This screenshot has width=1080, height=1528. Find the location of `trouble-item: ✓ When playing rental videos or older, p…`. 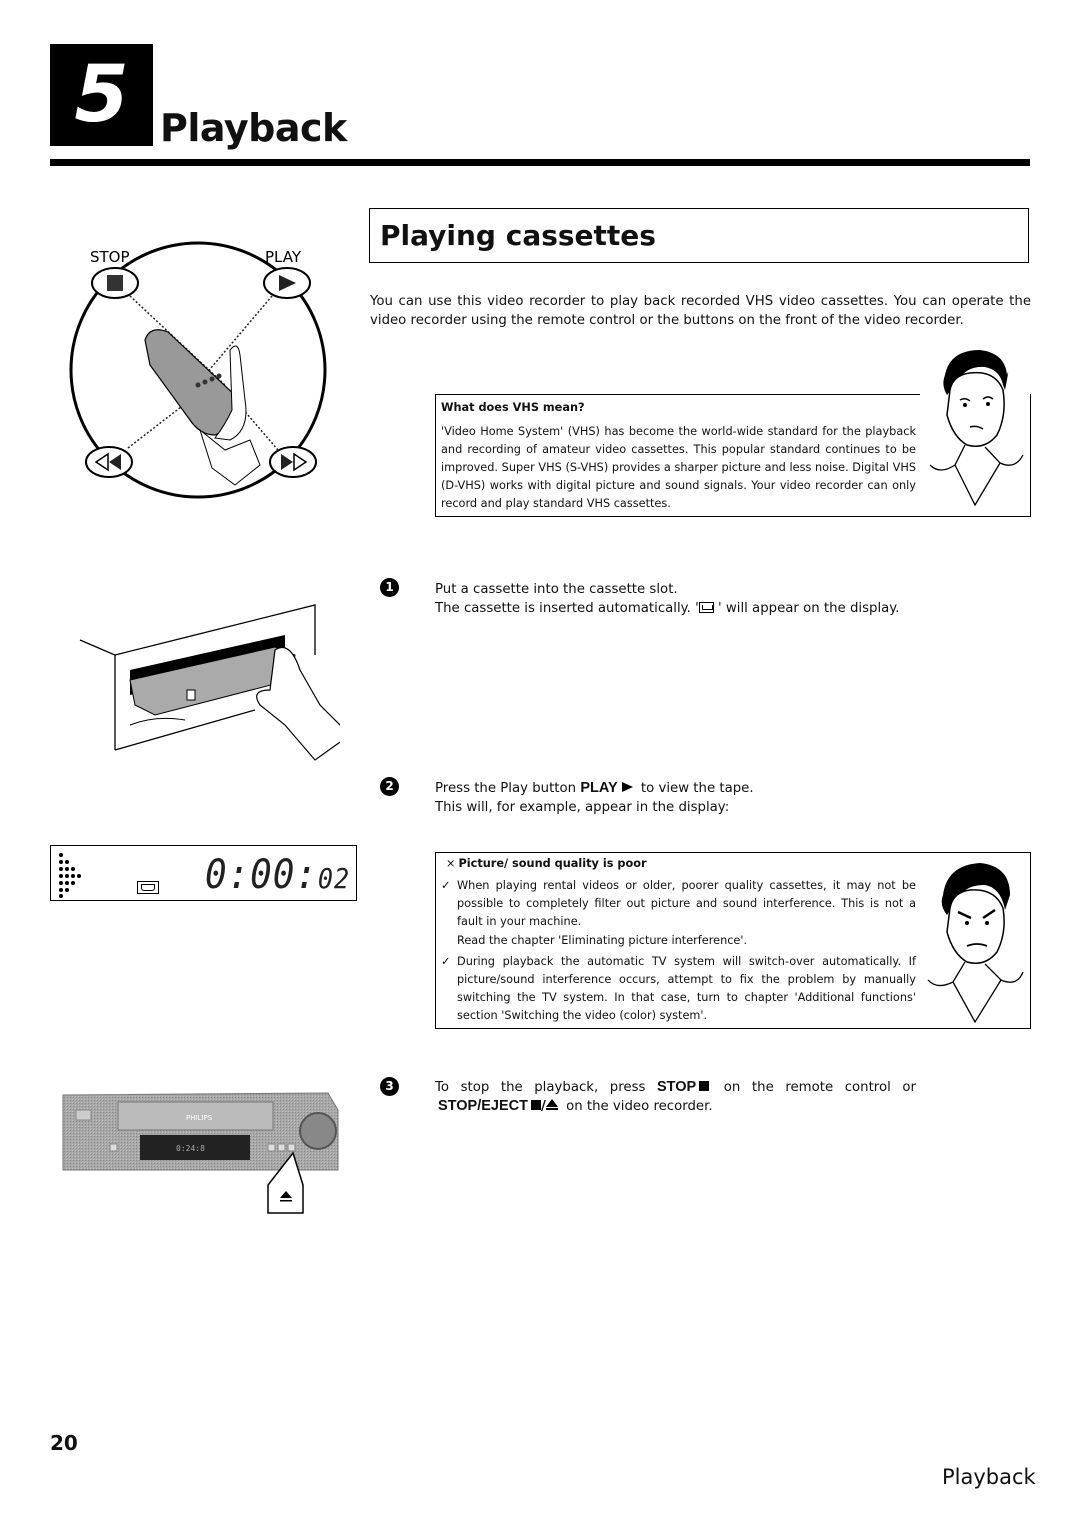

trouble-item: ✓ When playing rental videos or older, p… is located at coordinates (678, 913).